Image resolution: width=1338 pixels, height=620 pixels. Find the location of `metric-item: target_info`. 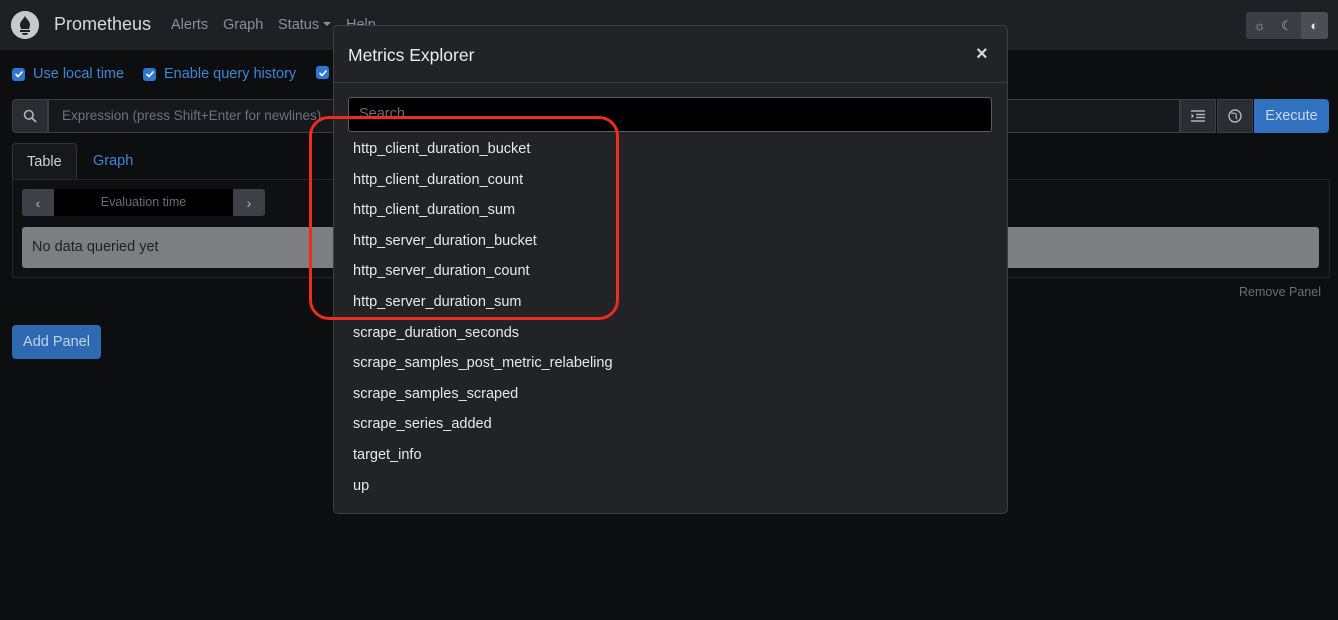

metric-item: target_info is located at coordinates (483, 455).